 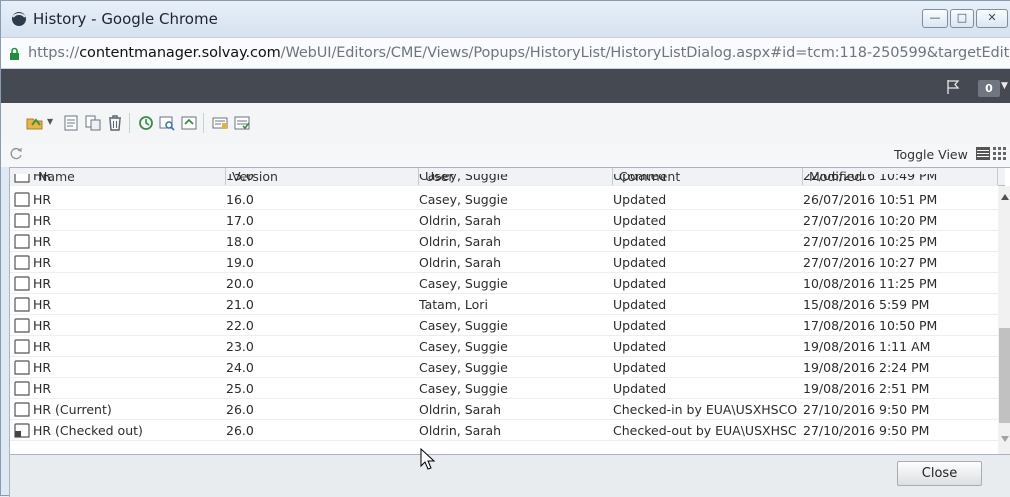 What do you see at coordinates (240, 367) in the screenshot?
I see `cell-version: 24.0` at bounding box center [240, 367].